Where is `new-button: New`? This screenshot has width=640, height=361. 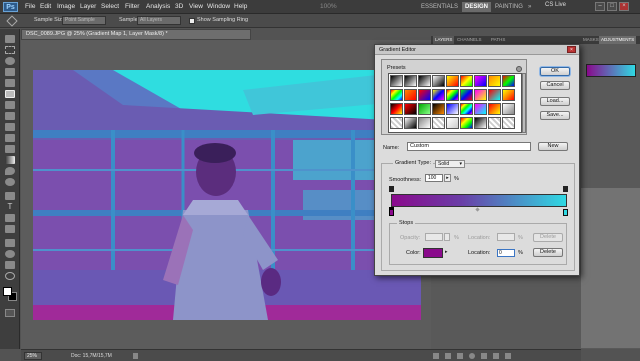
new-button: New is located at coordinates (553, 146).